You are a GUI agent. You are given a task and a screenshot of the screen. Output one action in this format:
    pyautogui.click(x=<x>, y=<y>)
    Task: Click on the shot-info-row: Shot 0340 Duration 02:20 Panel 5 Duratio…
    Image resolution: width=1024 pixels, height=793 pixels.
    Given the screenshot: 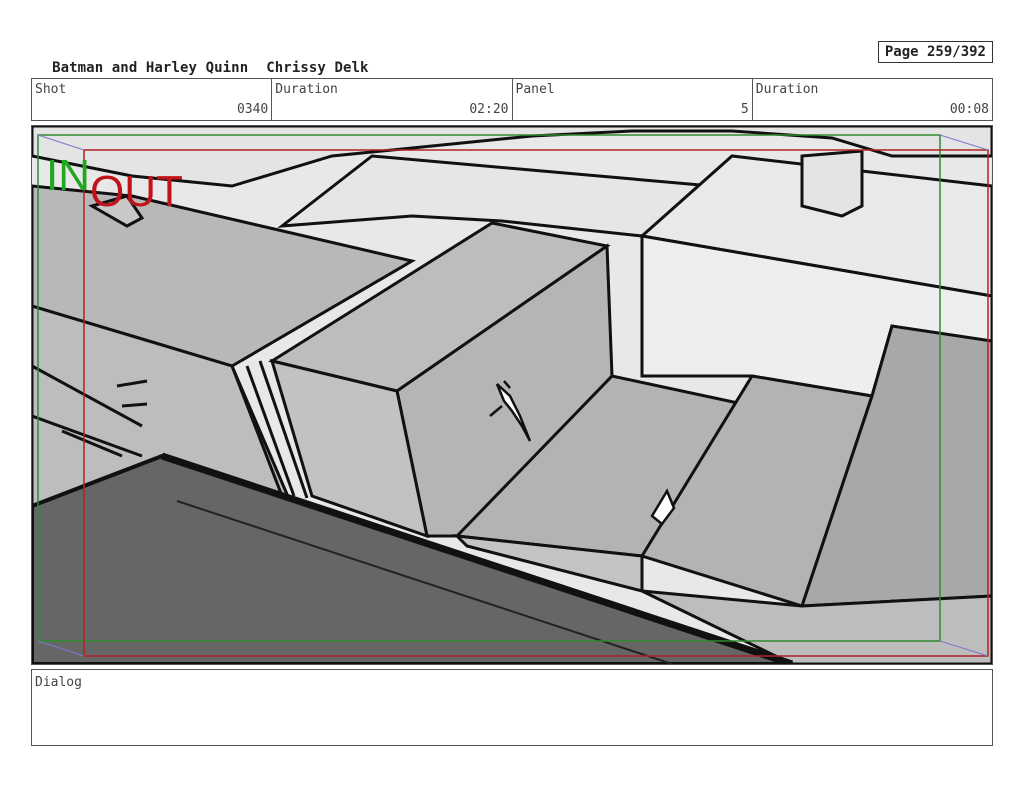 What is the action you would take?
    pyautogui.click(x=512, y=99)
    